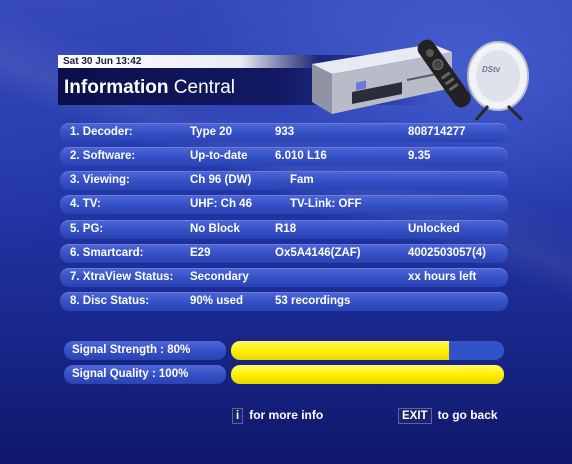 The image size is (572, 464). I want to click on signal-strength-label: Signal Strength : 80%, so click(145, 350).